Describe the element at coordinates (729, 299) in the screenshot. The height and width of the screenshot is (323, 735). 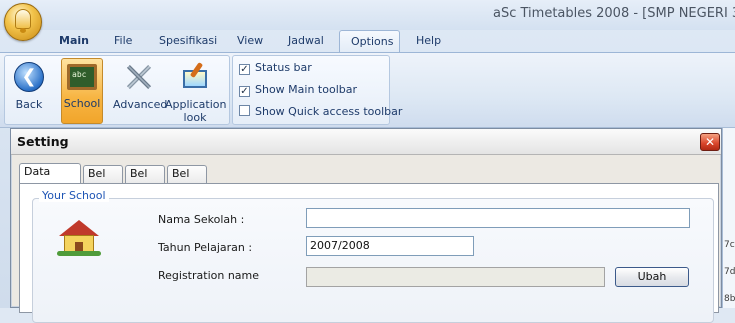
I see `background-cell: 8b` at that location.